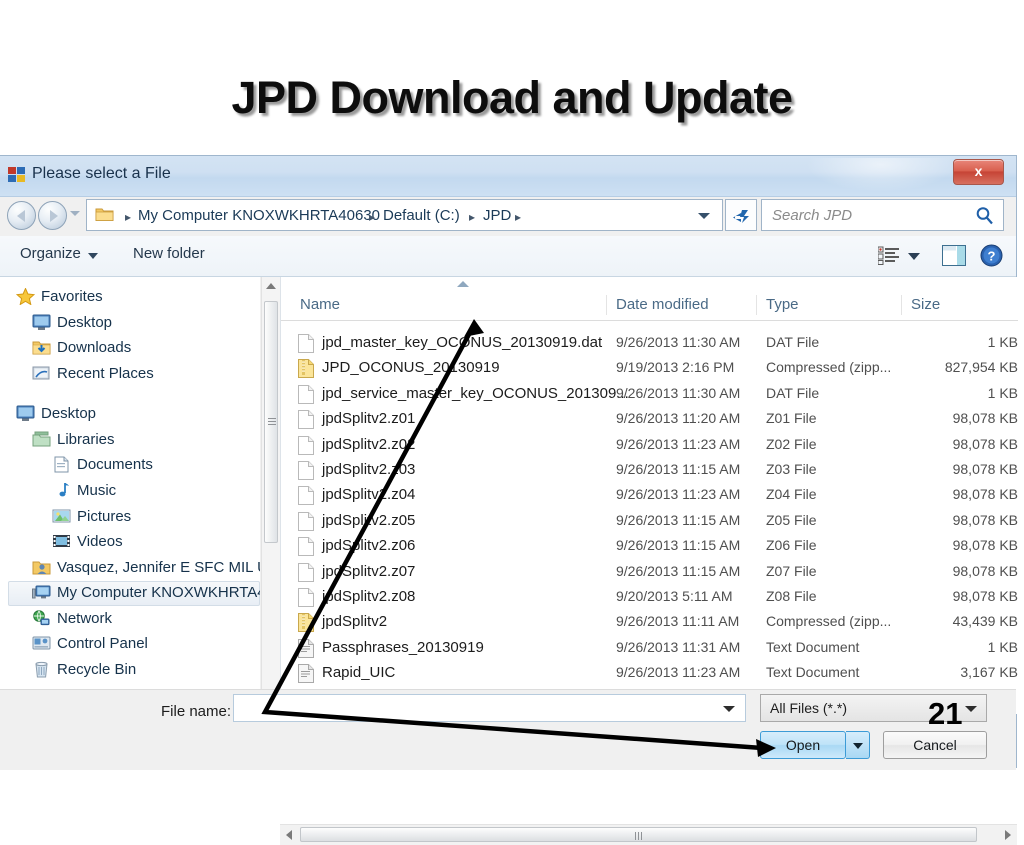 The width and height of the screenshot is (1024, 845). I want to click on zip-file-icon, so click(306, 369).